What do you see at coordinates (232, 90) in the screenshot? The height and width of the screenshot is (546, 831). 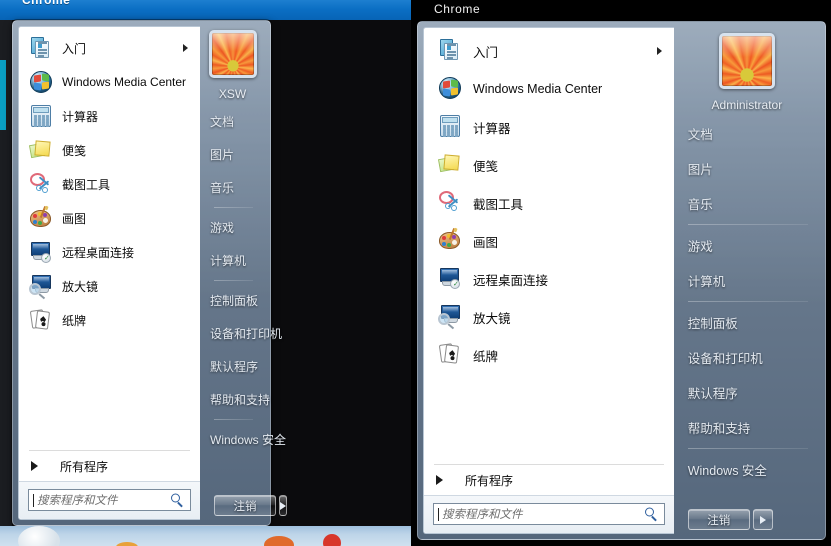 I see `user-name: XSW` at bounding box center [232, 90].